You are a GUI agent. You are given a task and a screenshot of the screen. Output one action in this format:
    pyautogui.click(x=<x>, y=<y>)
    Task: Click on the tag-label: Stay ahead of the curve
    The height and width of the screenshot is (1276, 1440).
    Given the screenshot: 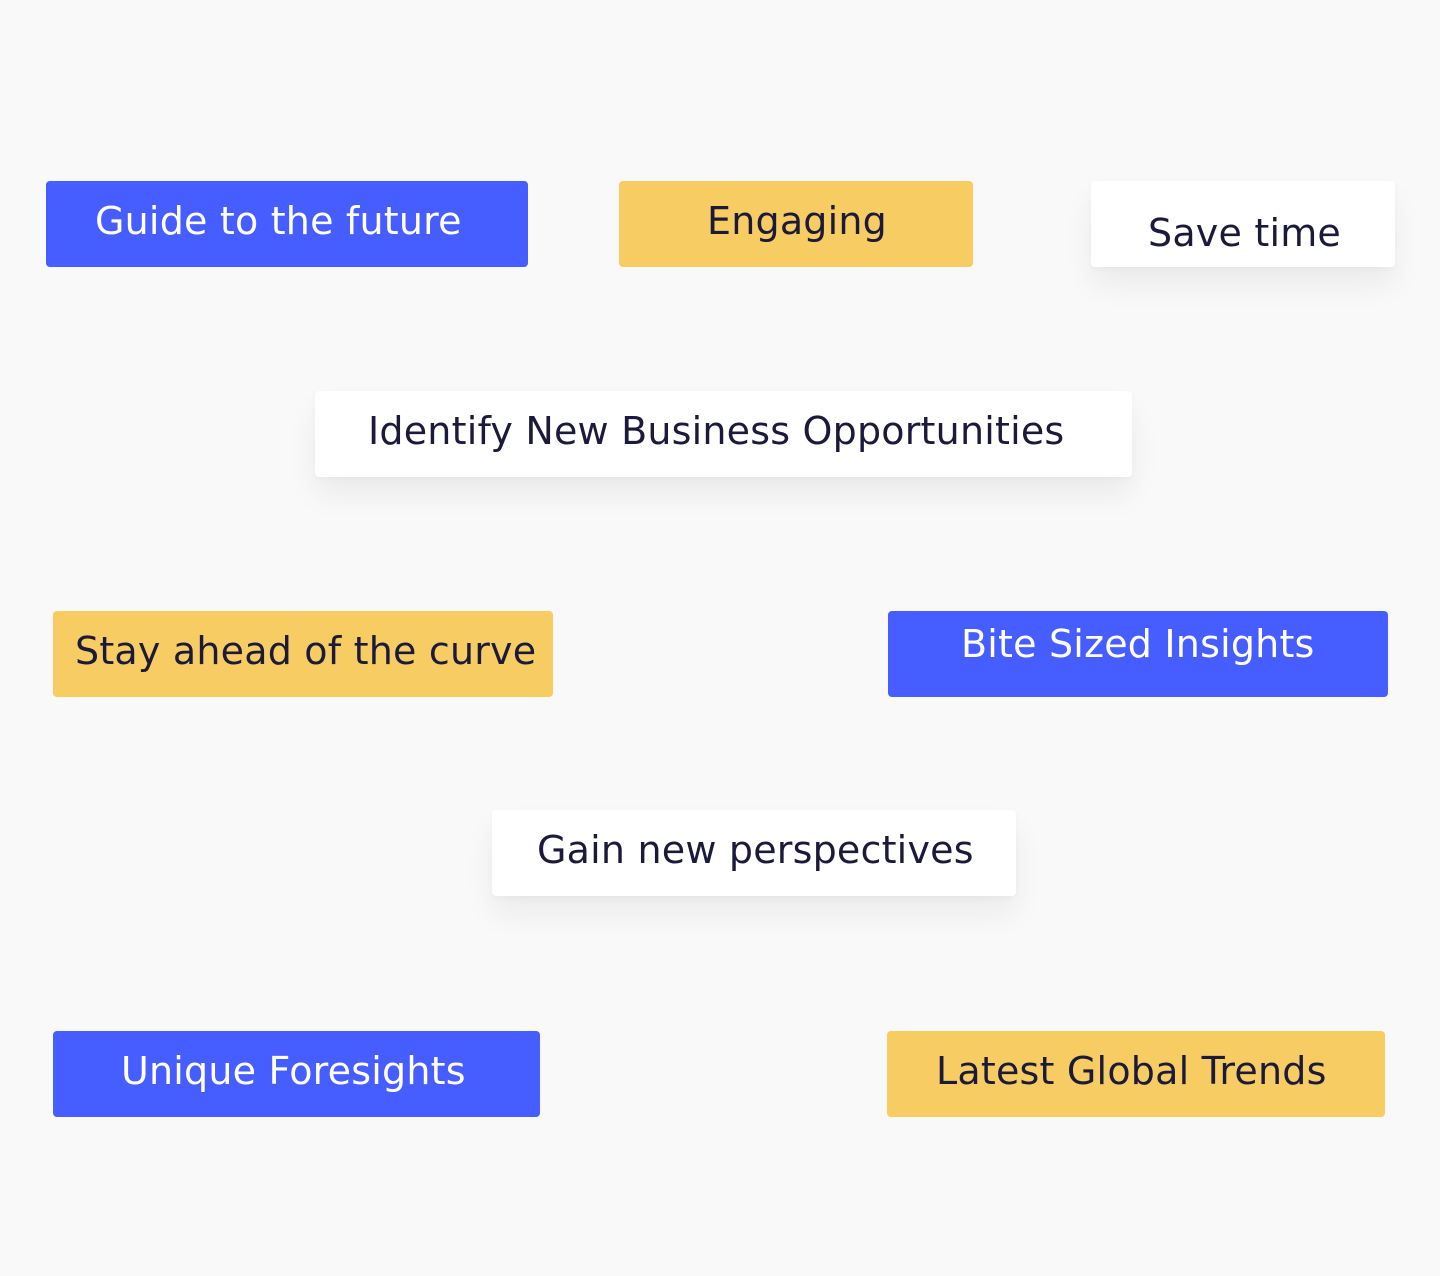 What is the action you would take?
    pyautogui.click(x=306, y=650)
    